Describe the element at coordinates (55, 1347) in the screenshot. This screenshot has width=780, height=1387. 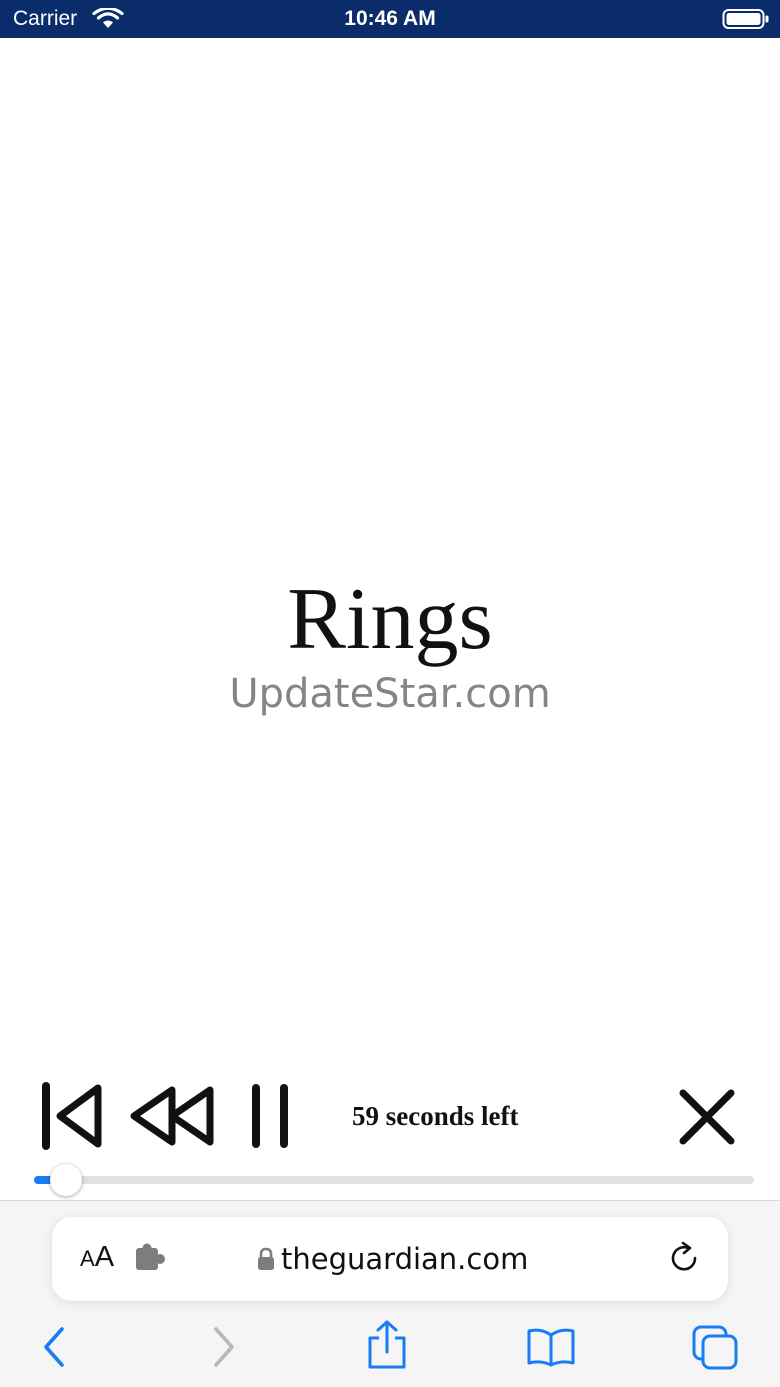
I see `back-icon` at that location.